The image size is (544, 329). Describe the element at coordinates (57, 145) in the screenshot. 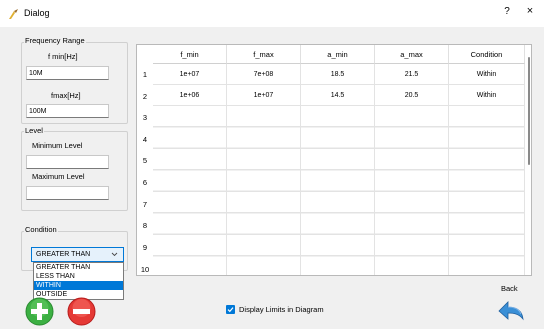

I see `minimum-level-label: Minimum Level` at that location.